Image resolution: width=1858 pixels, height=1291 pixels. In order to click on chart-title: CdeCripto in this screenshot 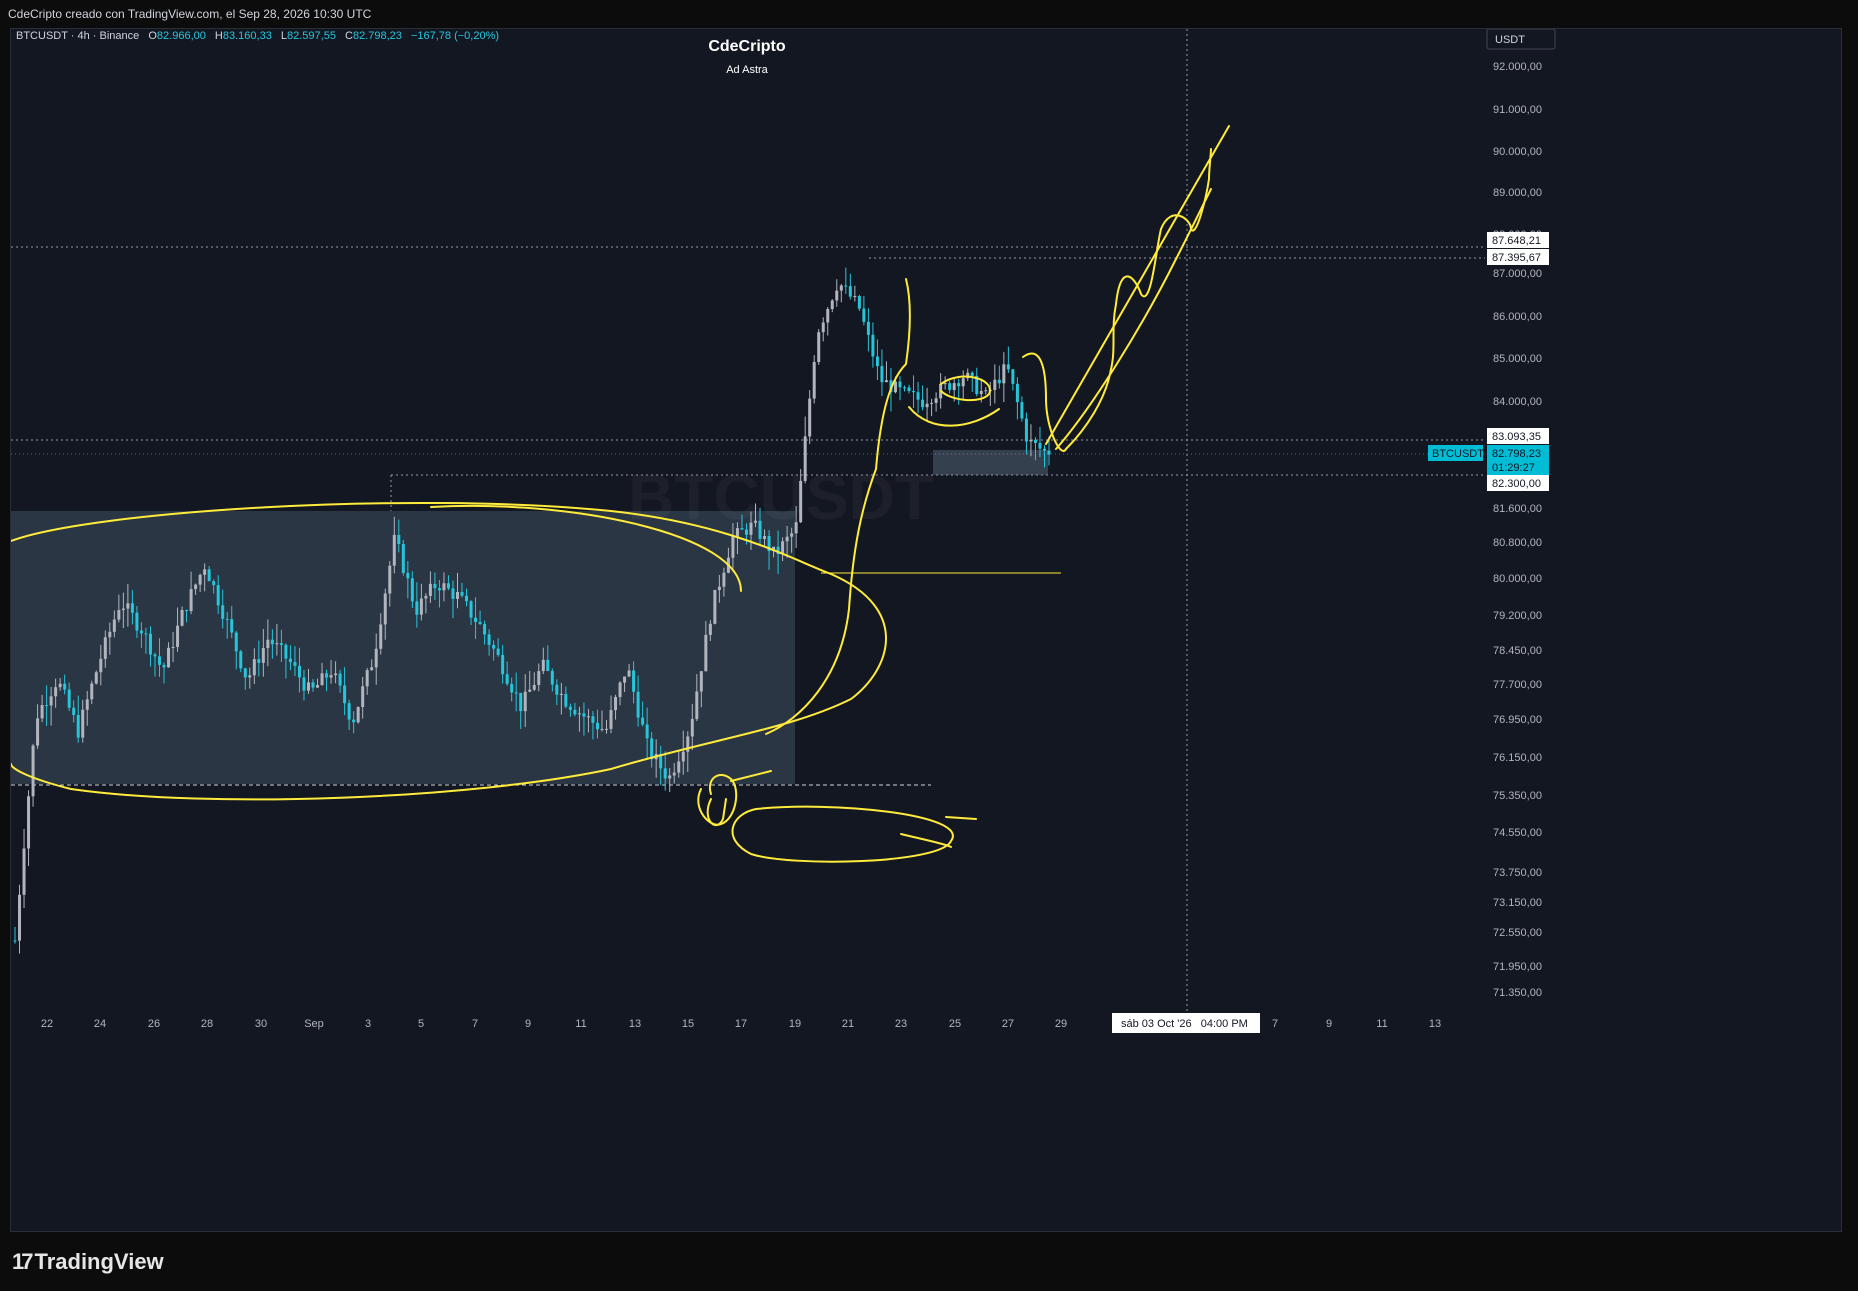, I will do `click(747, 46)`.